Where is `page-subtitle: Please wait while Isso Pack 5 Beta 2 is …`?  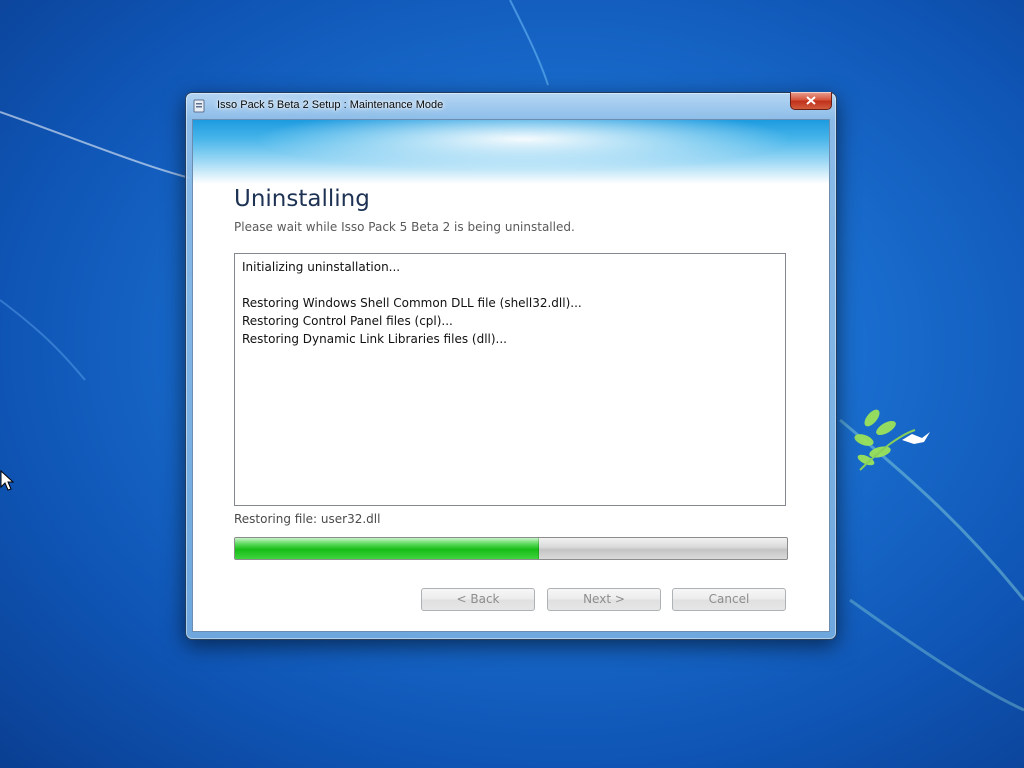 page-subtitle: Please wait while Isso Pack 5 Beta 2 is … is located at coordinates (404, 227).